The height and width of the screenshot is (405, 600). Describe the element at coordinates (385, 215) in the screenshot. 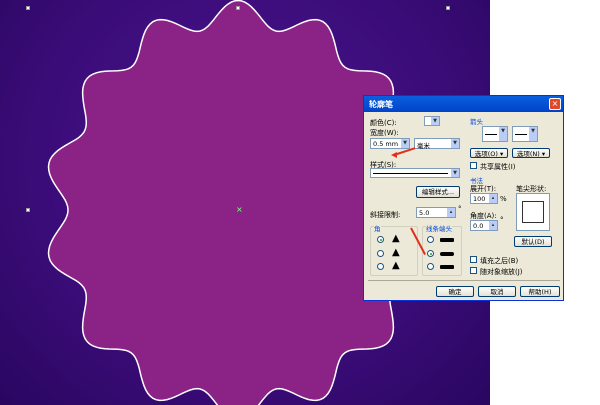

I see `miter-label: 斜接限制:` at that location.